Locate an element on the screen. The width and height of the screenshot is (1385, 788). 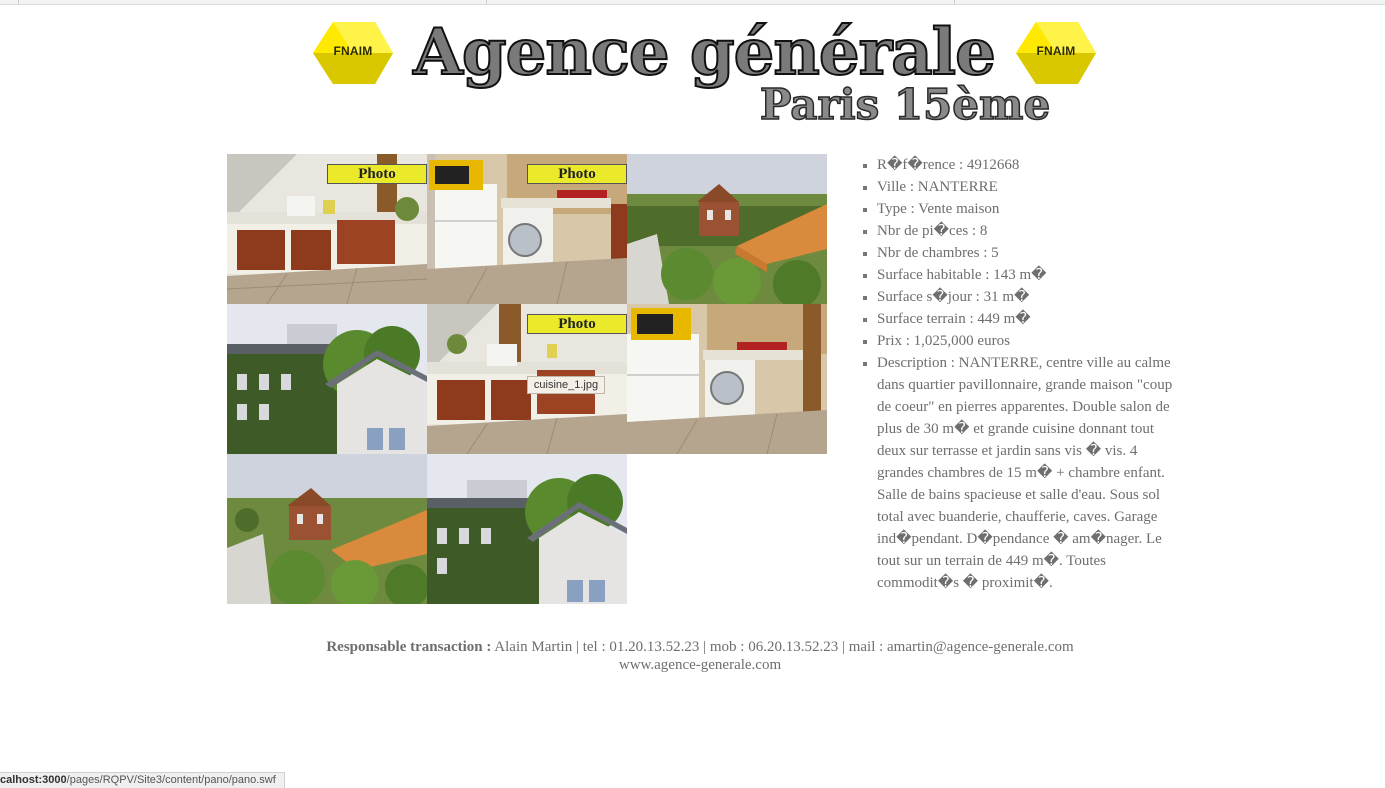
fnaim-logo-right: FNAIM is located at coordinates (1056, 53).